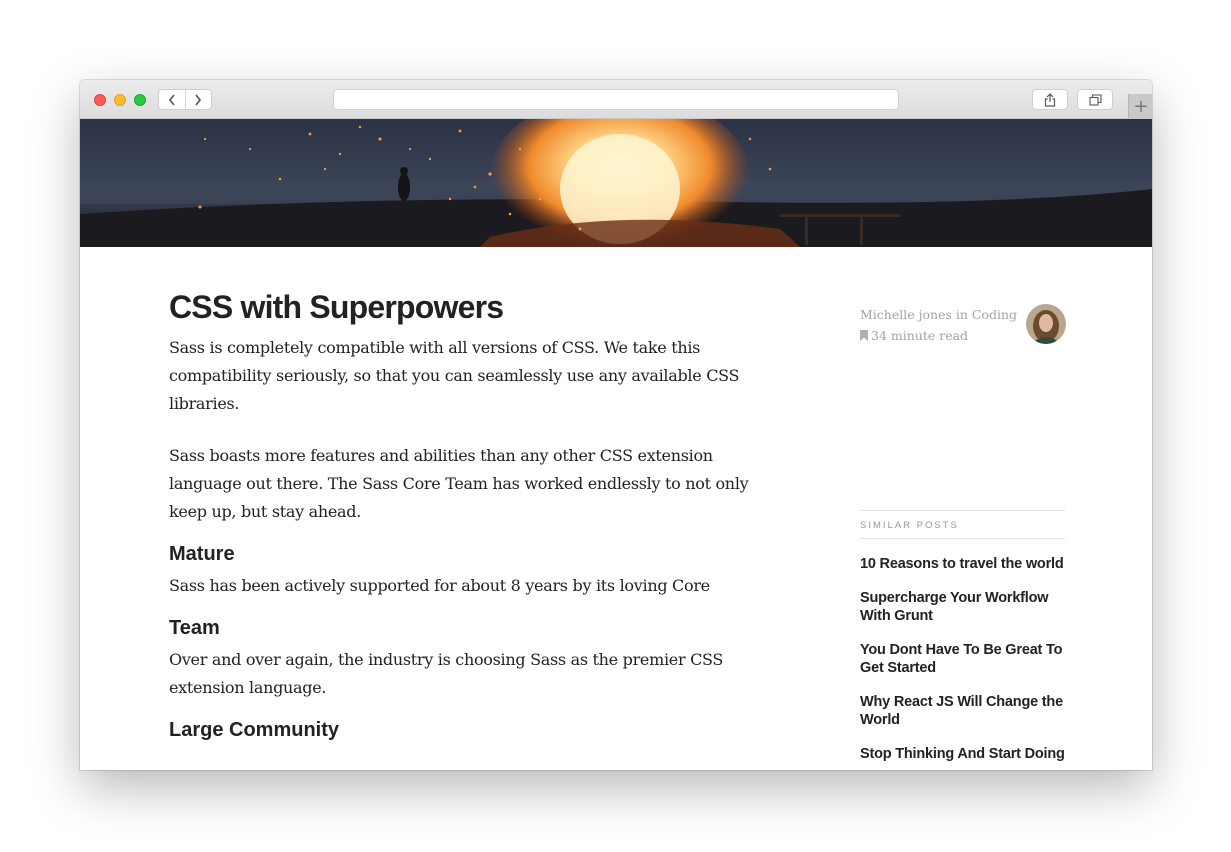 This screenshot has width=1231, height=852. I want to click on back-button, so click(172, 99).